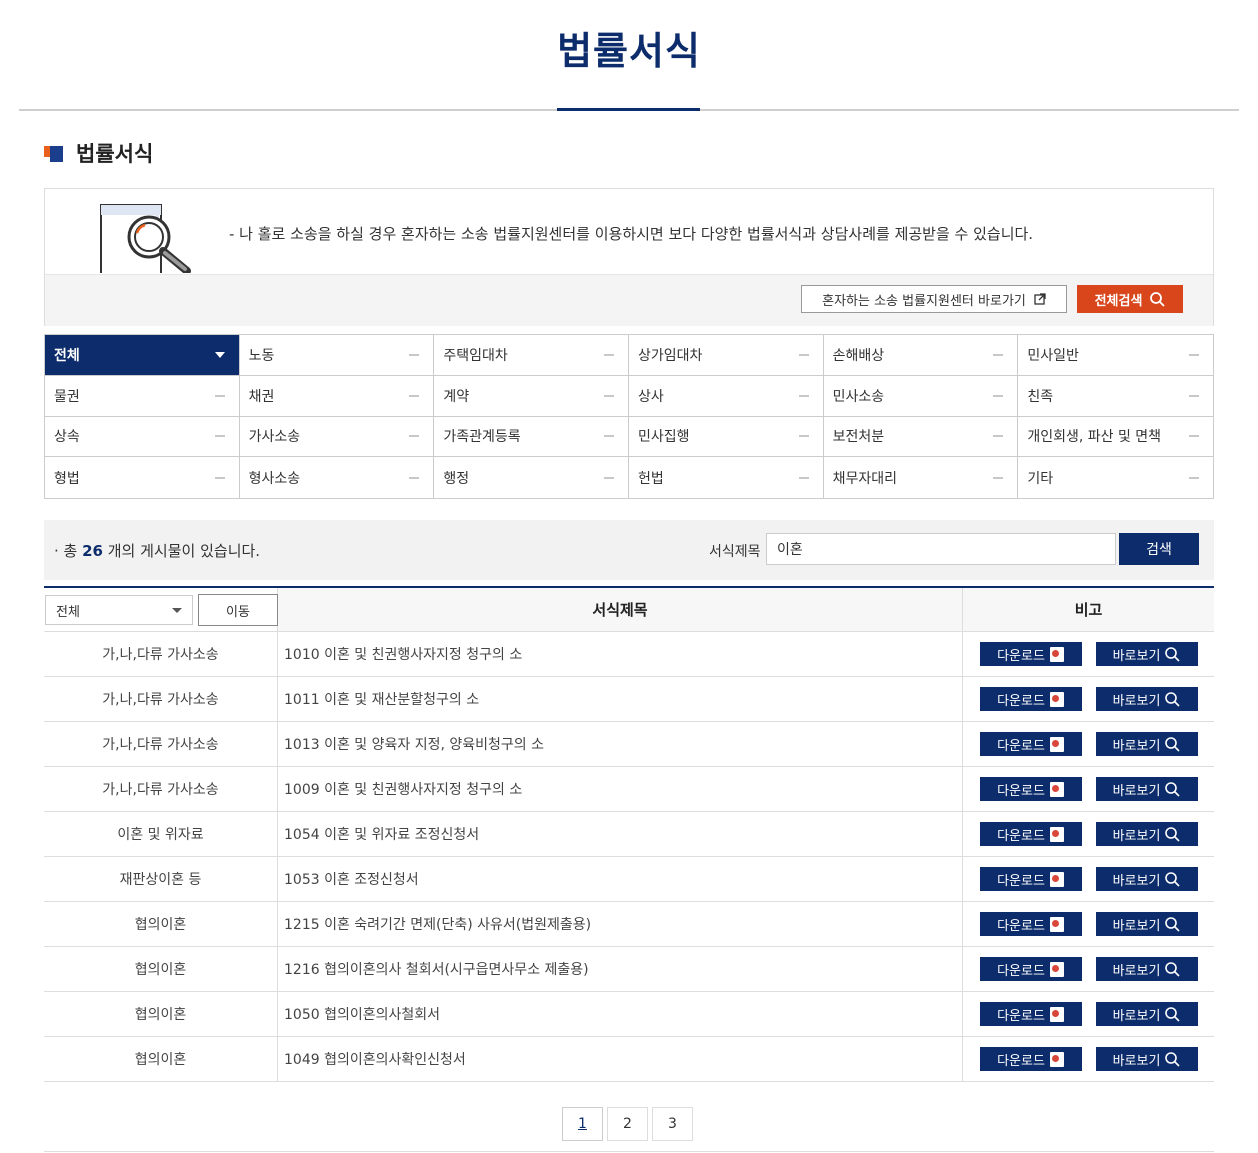 This screenshot has height=1153, width=1258. Describe the element at coordinates (620, 969) in the screenshot. I see `row-title: 1216 협의이혼의사 철회서(시구읍면사무소 제출용)` at that location.